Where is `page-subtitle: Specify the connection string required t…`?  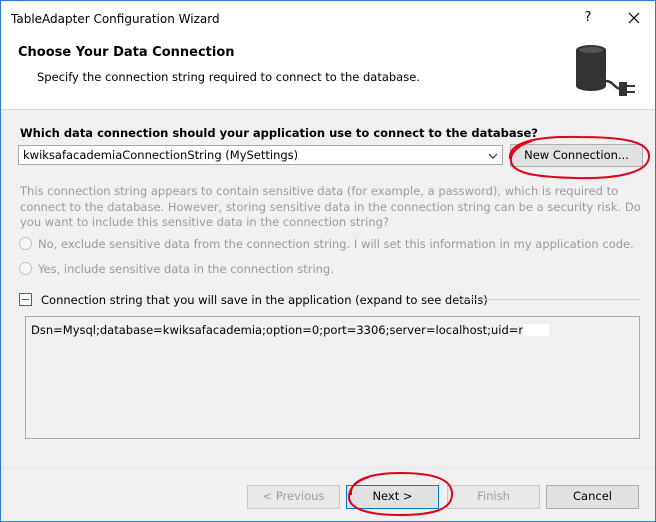 page-subtitle: Specify the connection string required t… is located at coordinates (228, 77).